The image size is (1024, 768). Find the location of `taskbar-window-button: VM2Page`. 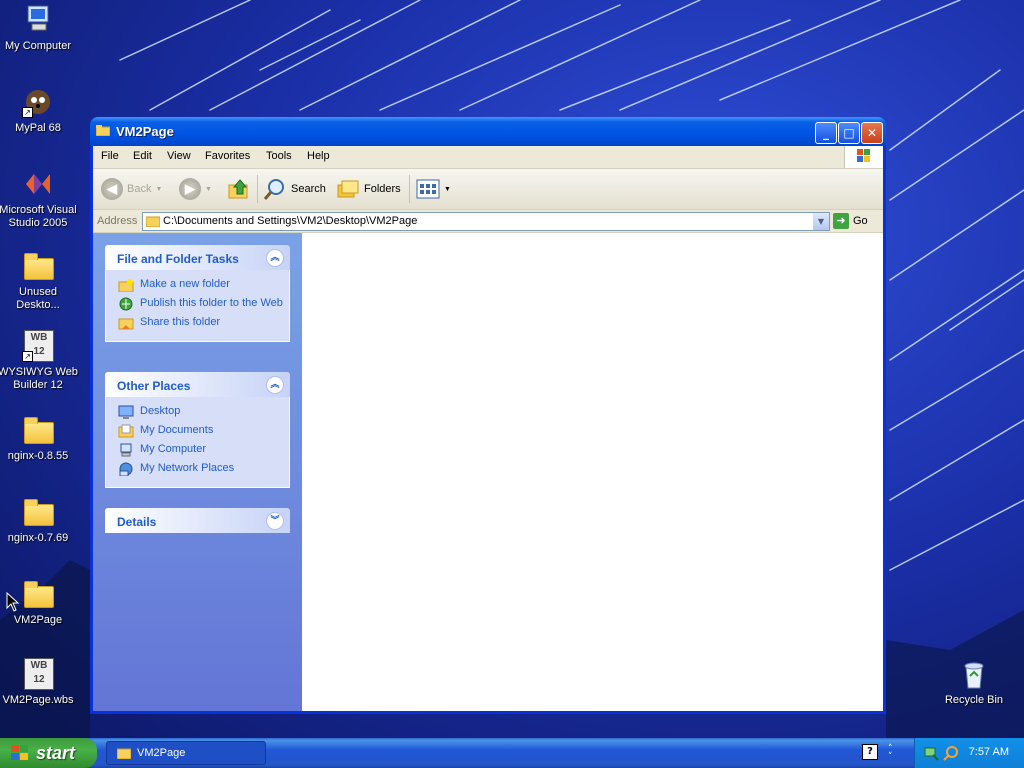

taskbar-window-button: VM2Page is located at coordinates (186, 753).